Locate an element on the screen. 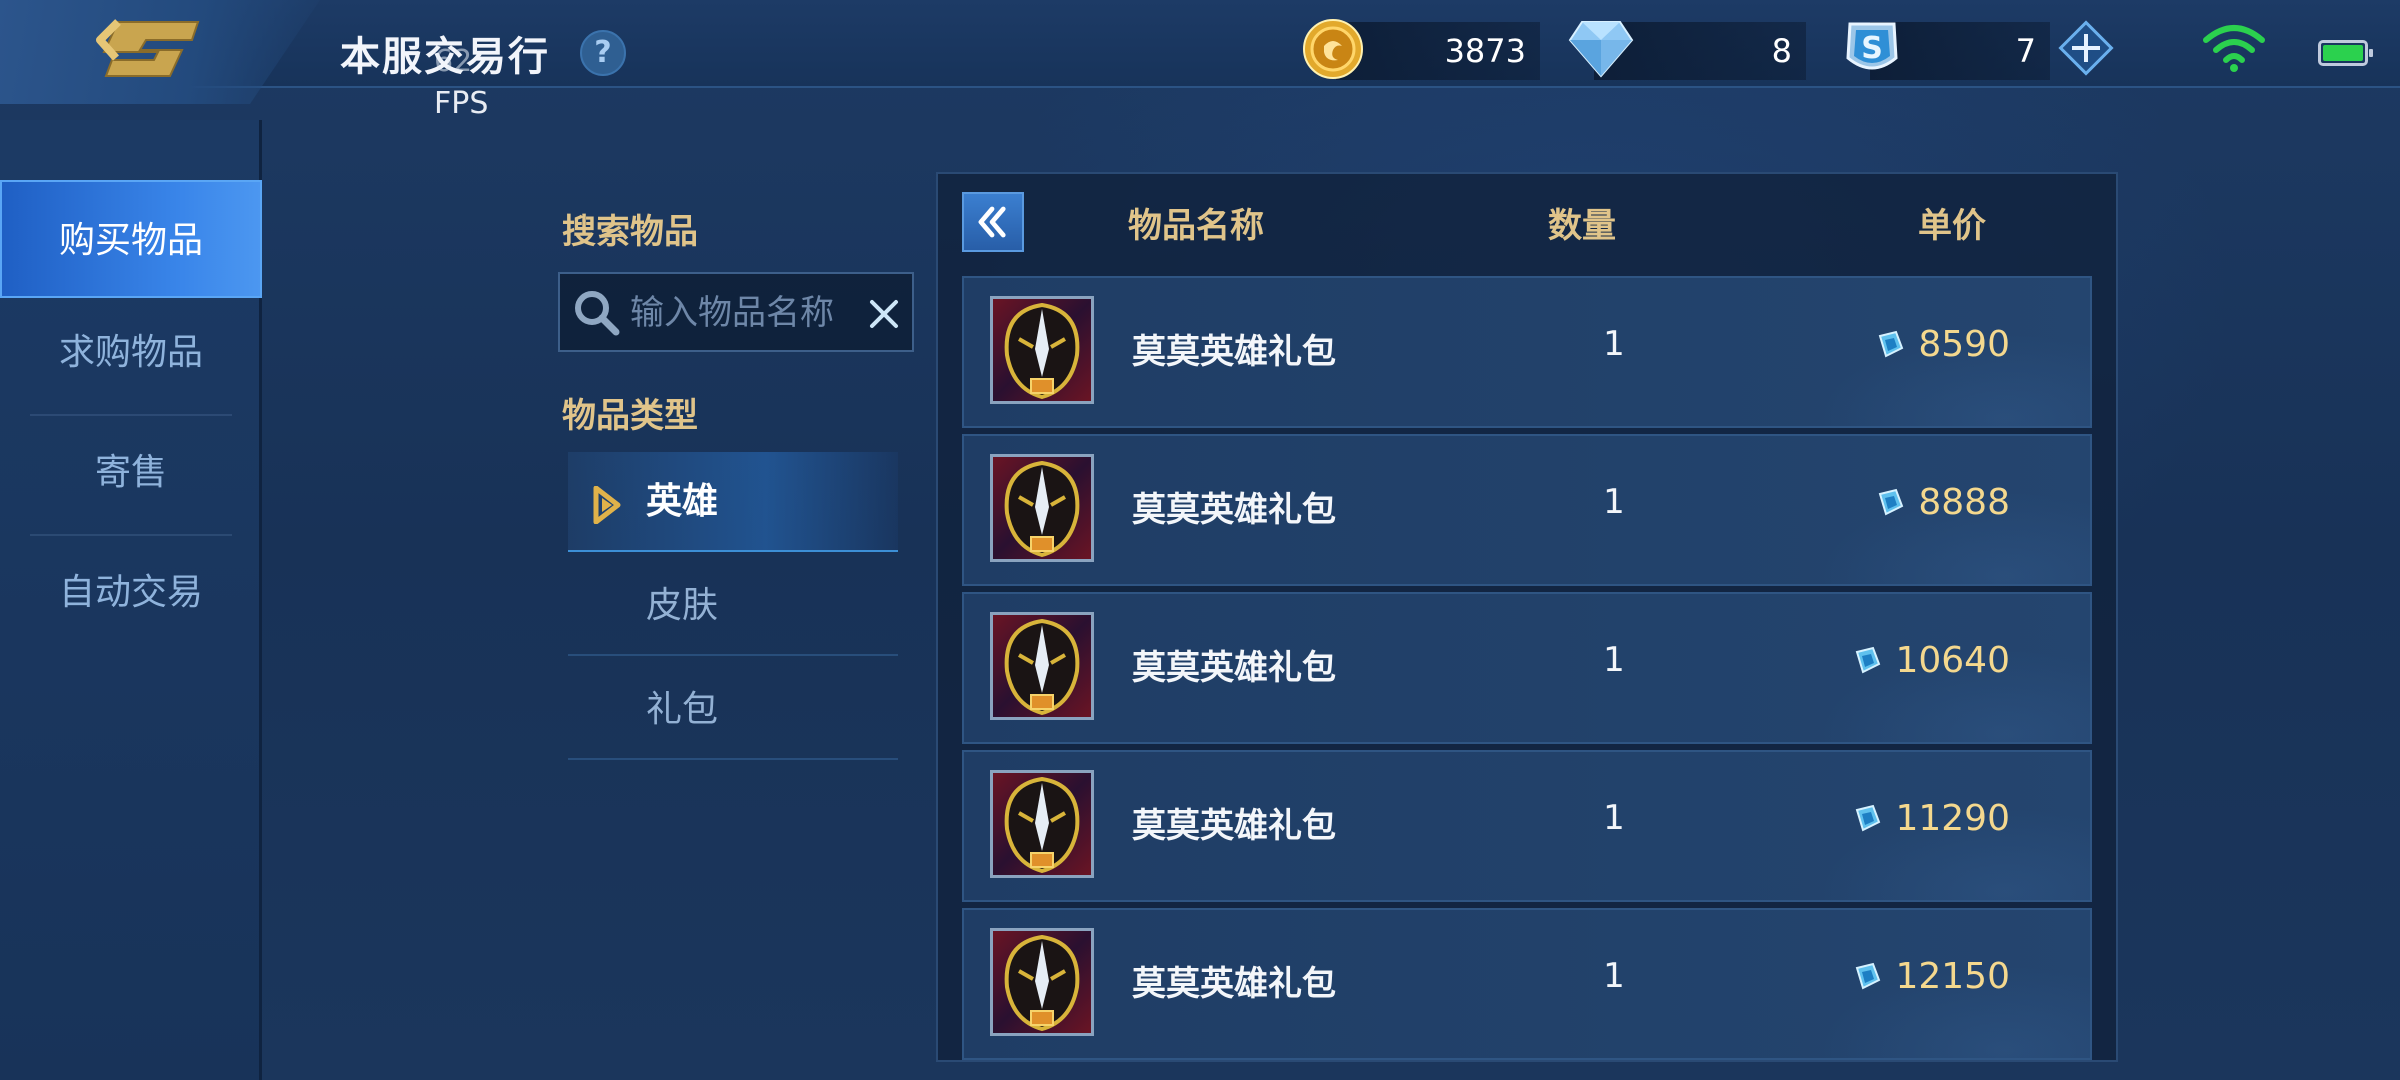 The height and width of the screenshot is (1080, 2400). search-section-label: 搜索物品 is located at coordinates (630, 232).